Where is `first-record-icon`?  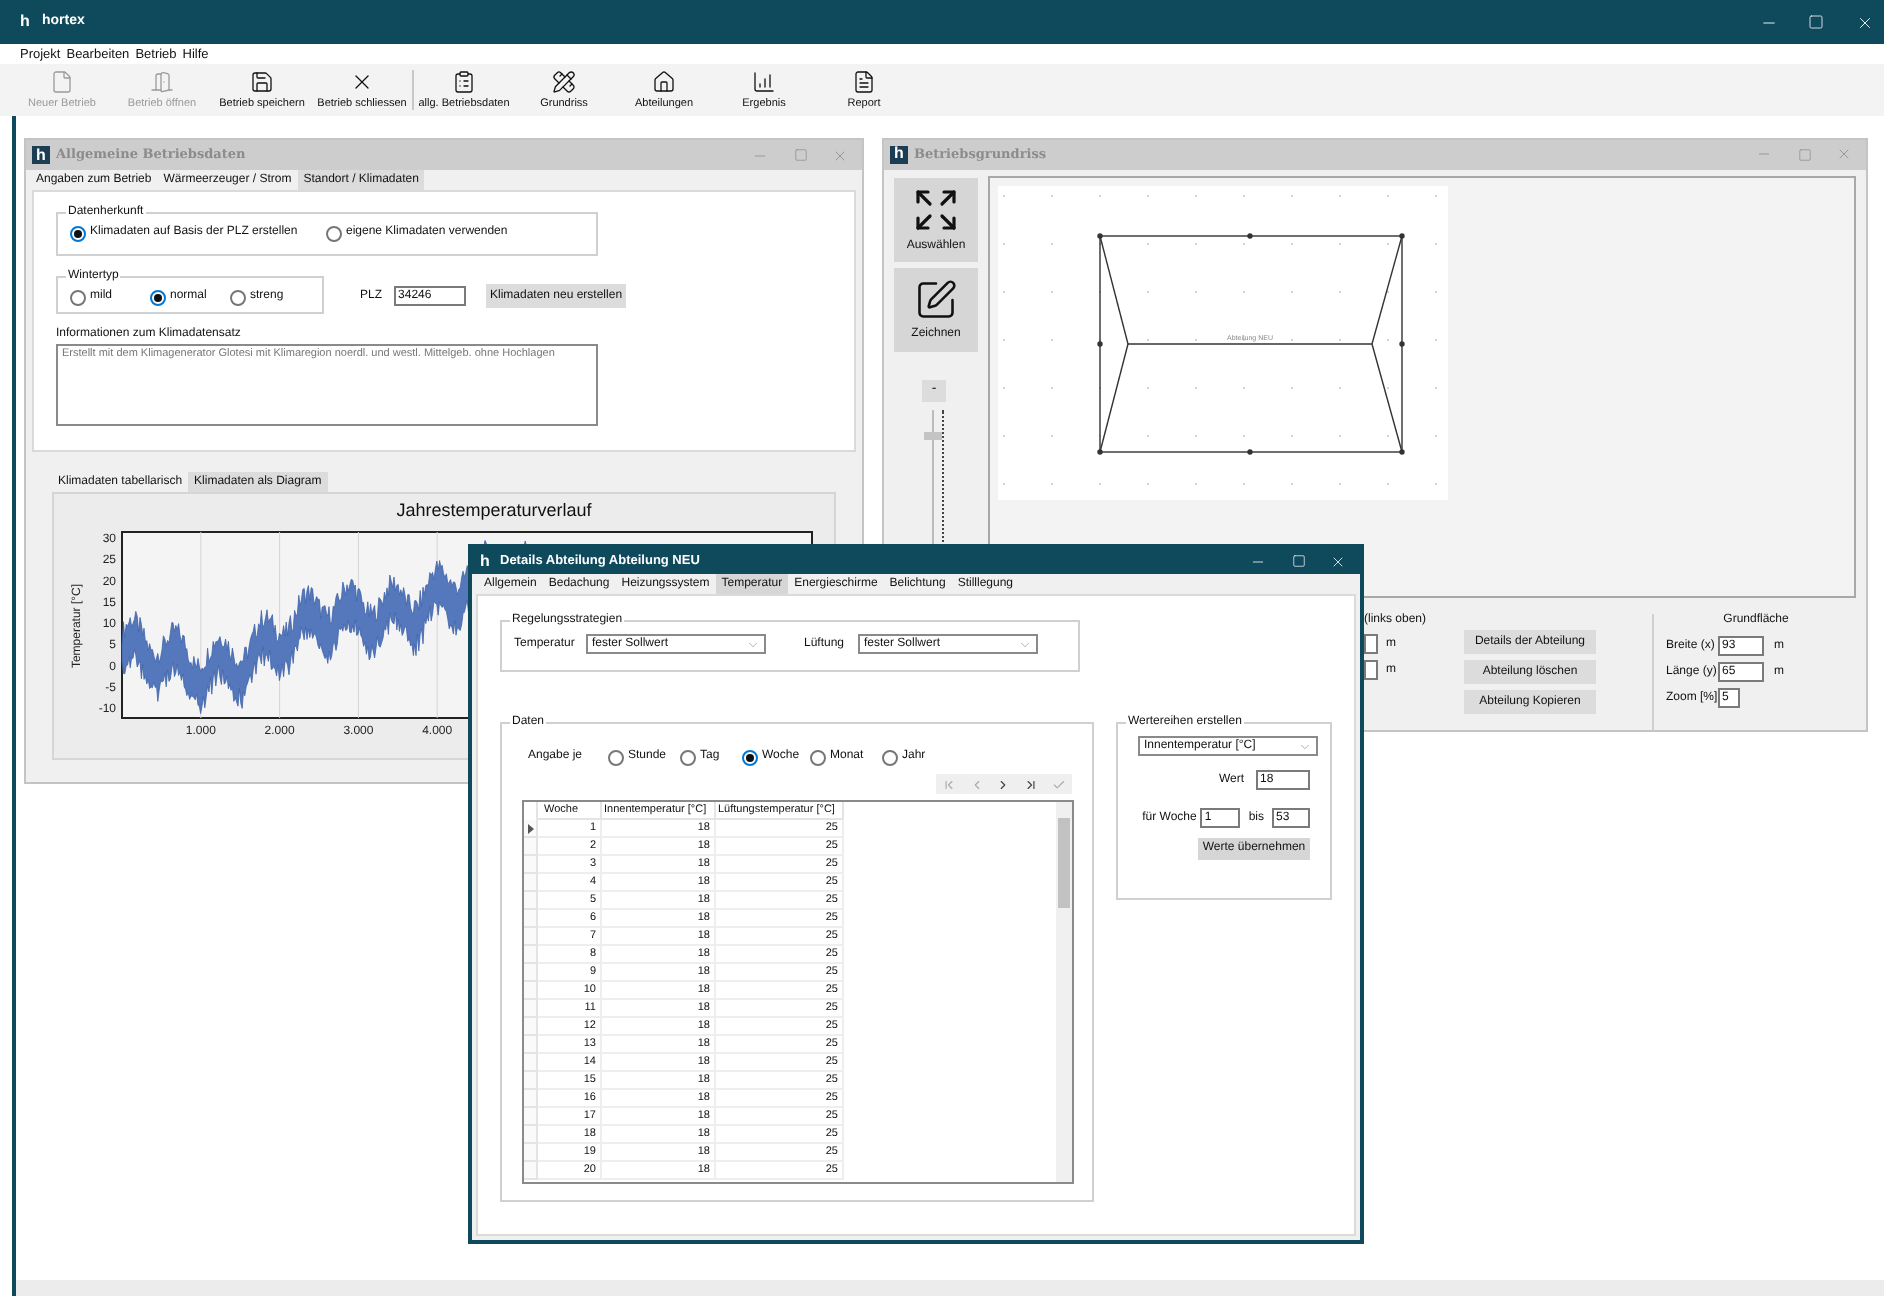 first-record-icon is located at coordinates (949, 784).